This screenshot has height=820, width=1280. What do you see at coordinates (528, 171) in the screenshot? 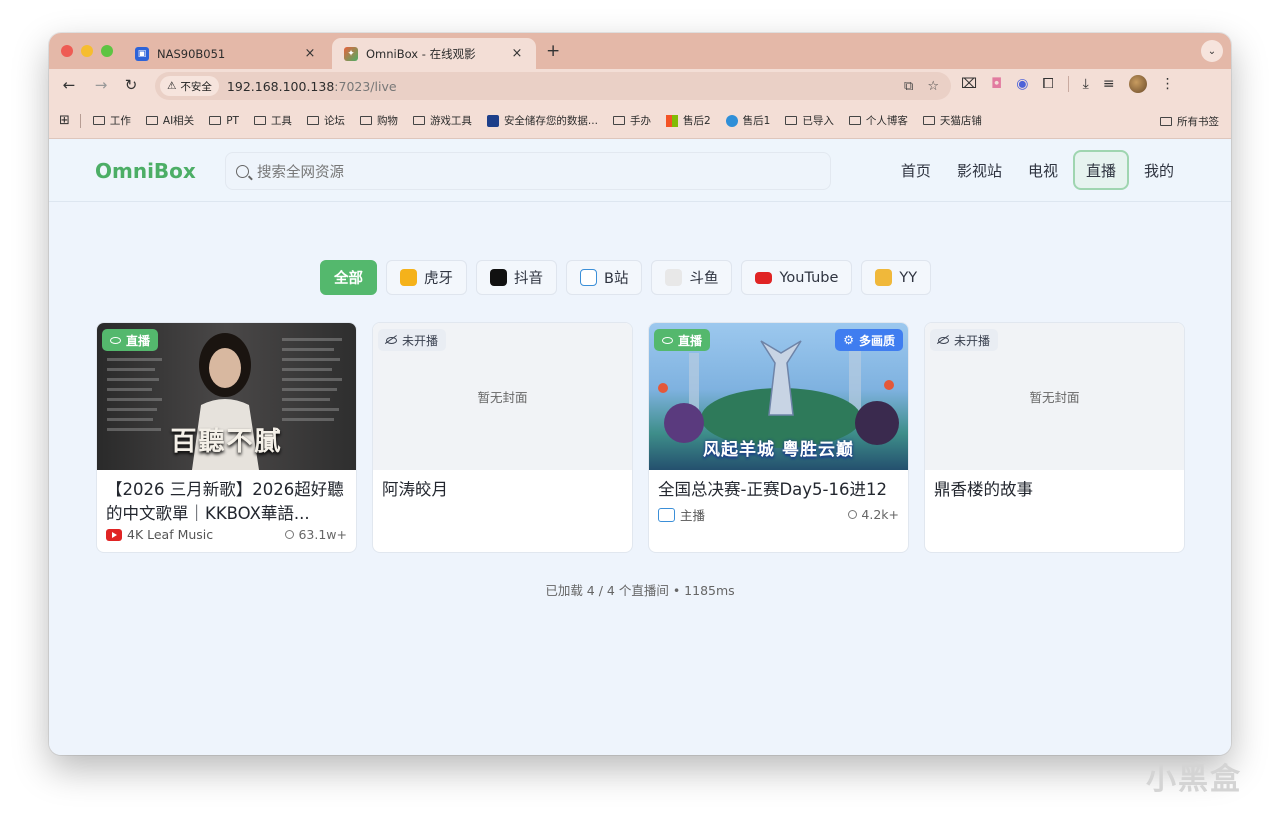
I see `search-input: 搜索全网资源` at bounding box center [528, 171].